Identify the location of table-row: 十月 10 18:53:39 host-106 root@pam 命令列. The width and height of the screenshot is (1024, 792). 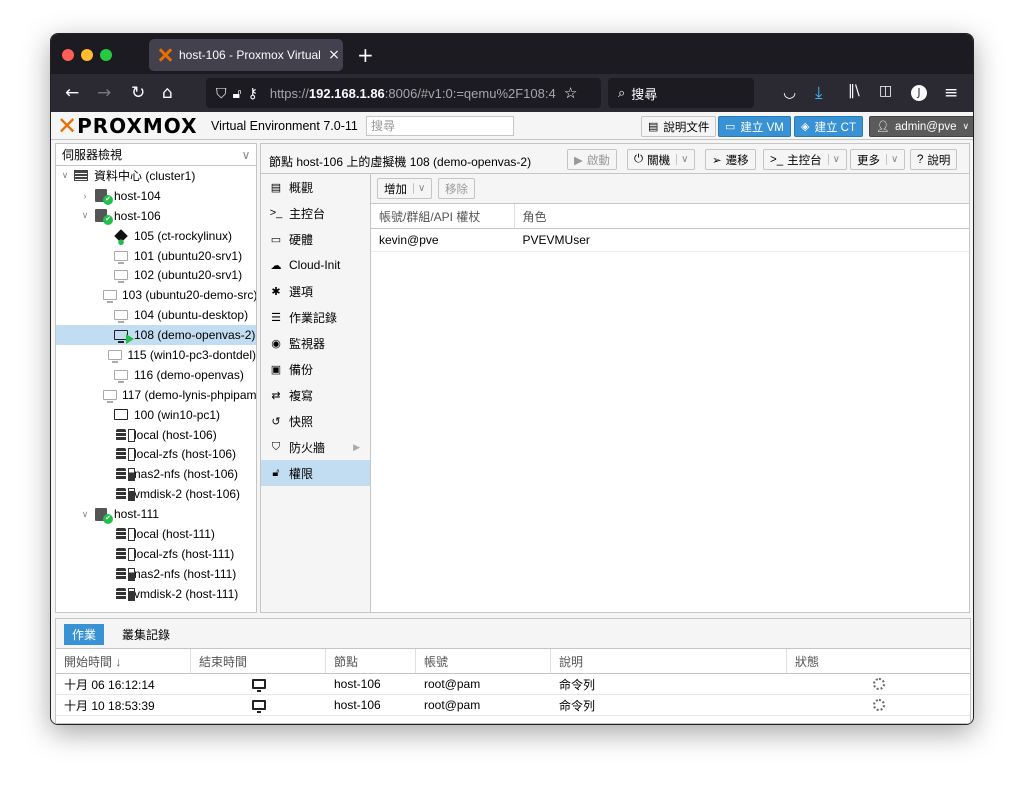
(513, 705).